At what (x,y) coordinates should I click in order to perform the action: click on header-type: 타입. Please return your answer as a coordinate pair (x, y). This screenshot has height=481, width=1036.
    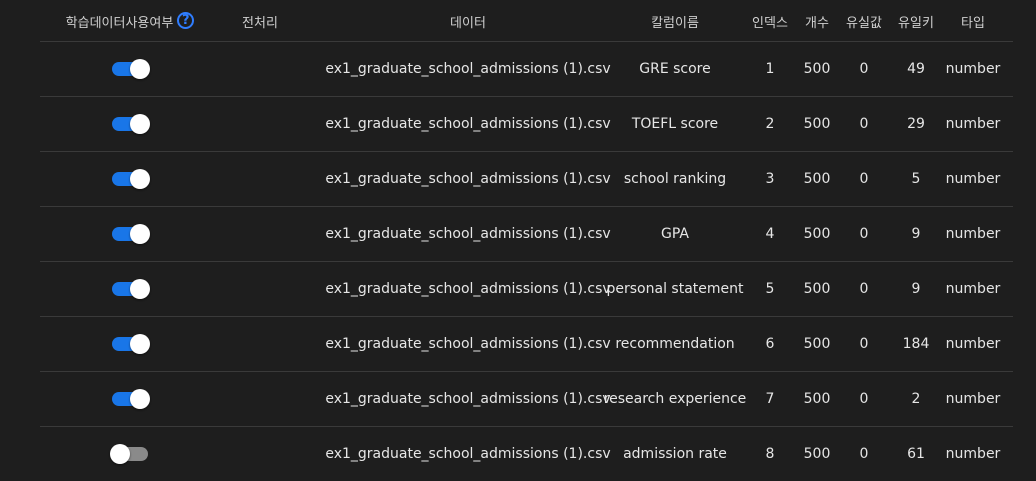
    Looking at the image, I should click on (973, 23).